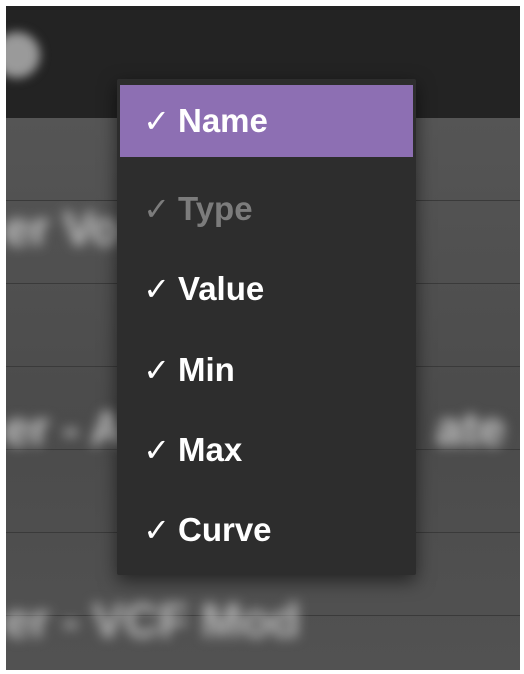 This screenshot has height=674, width=524. Describe the element at coordinates (63, 229) in the screenshot. I see `blurred-row-label: er Vo` at that location.